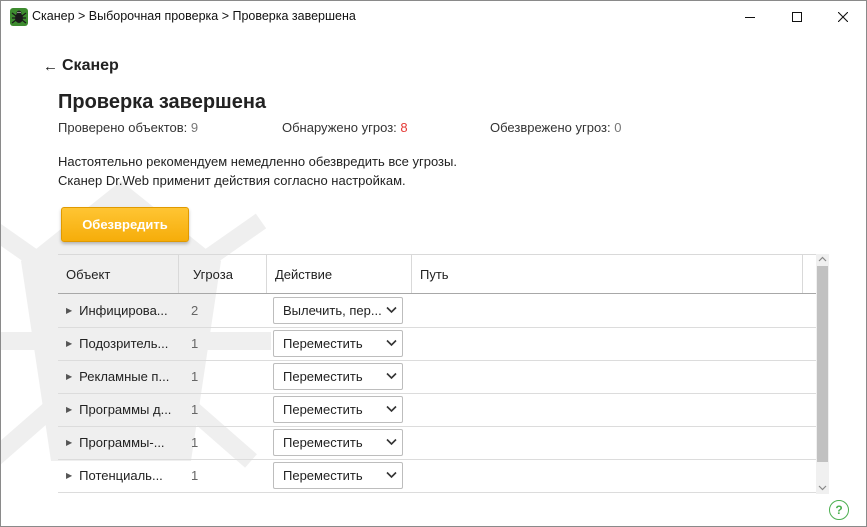 This screenshot has width=867, height=527. I want to click on maximize-icon, so click(797, 16).